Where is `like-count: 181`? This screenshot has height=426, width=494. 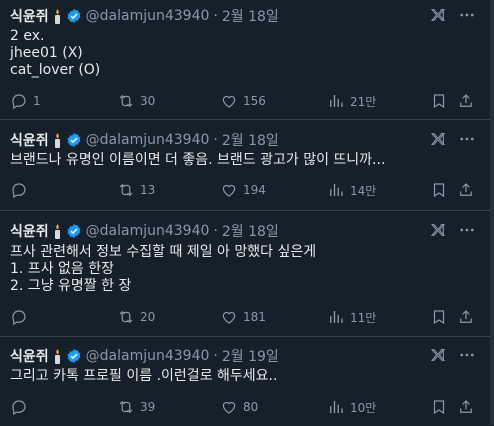
like-count: 181 is located at coordinates (254, 317).